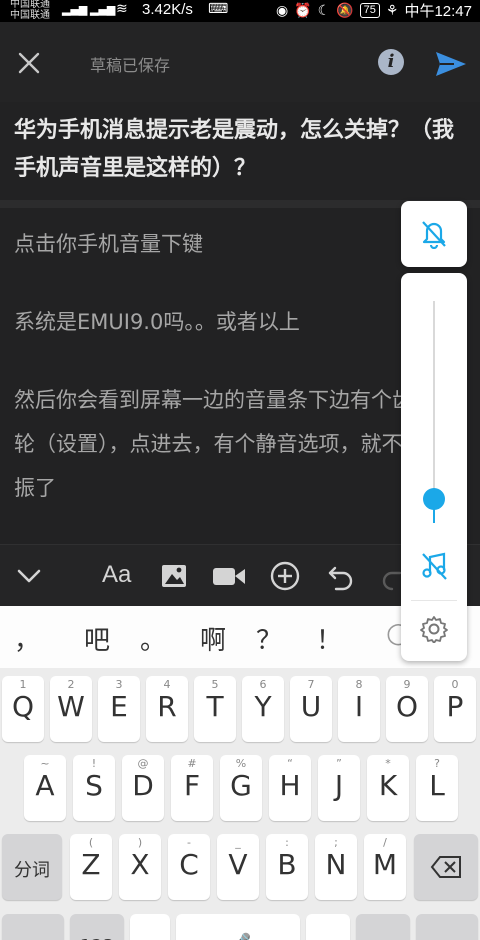  I want to click on key-l: ? L, so click(437, 788).